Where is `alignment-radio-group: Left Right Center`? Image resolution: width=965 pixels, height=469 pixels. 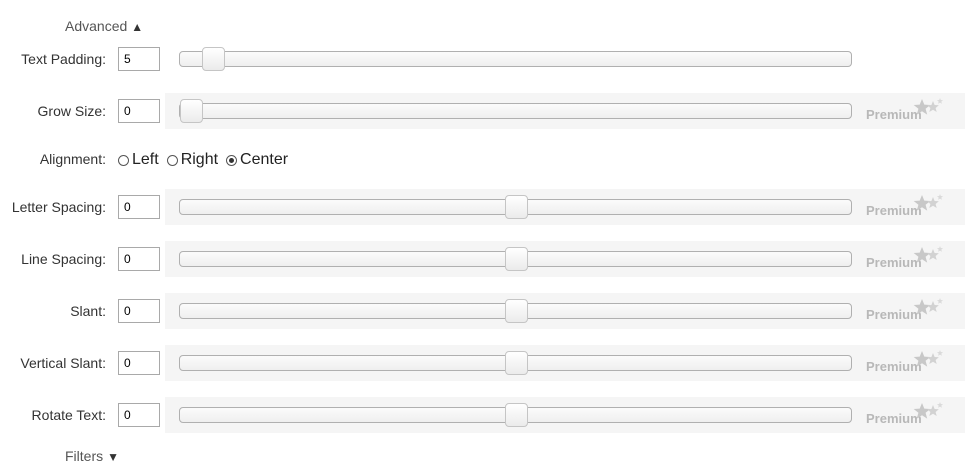 alignment-radio-group: Left Right Center is located at coordinates (207, 160).